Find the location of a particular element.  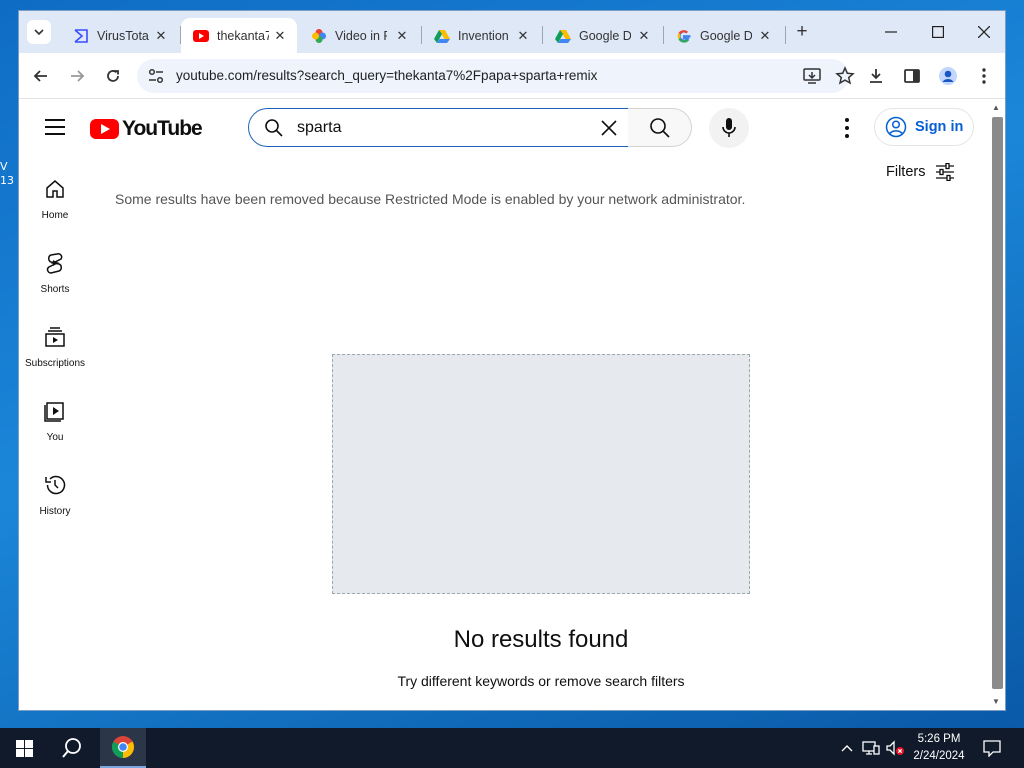

account-circle-icon is located at coordinates (896, 127).